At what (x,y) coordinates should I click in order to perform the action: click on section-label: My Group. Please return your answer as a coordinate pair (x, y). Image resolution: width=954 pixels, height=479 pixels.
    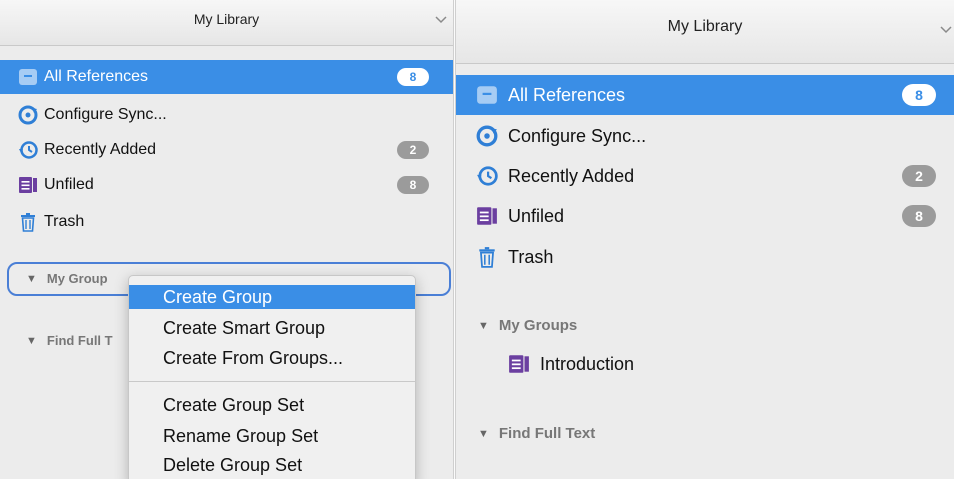
    Looking at the image, I should click on (77, 278).